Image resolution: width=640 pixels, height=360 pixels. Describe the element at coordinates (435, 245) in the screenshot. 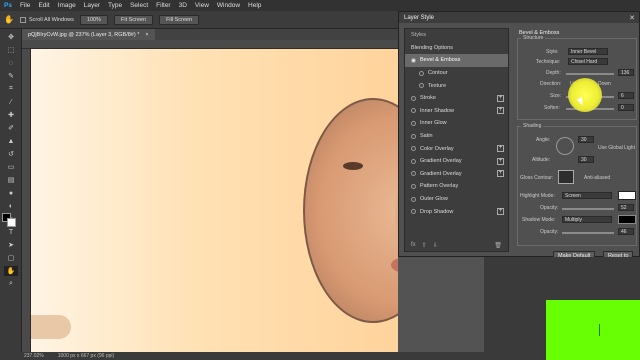

I see `move-down-icon: ⇩` at that location.